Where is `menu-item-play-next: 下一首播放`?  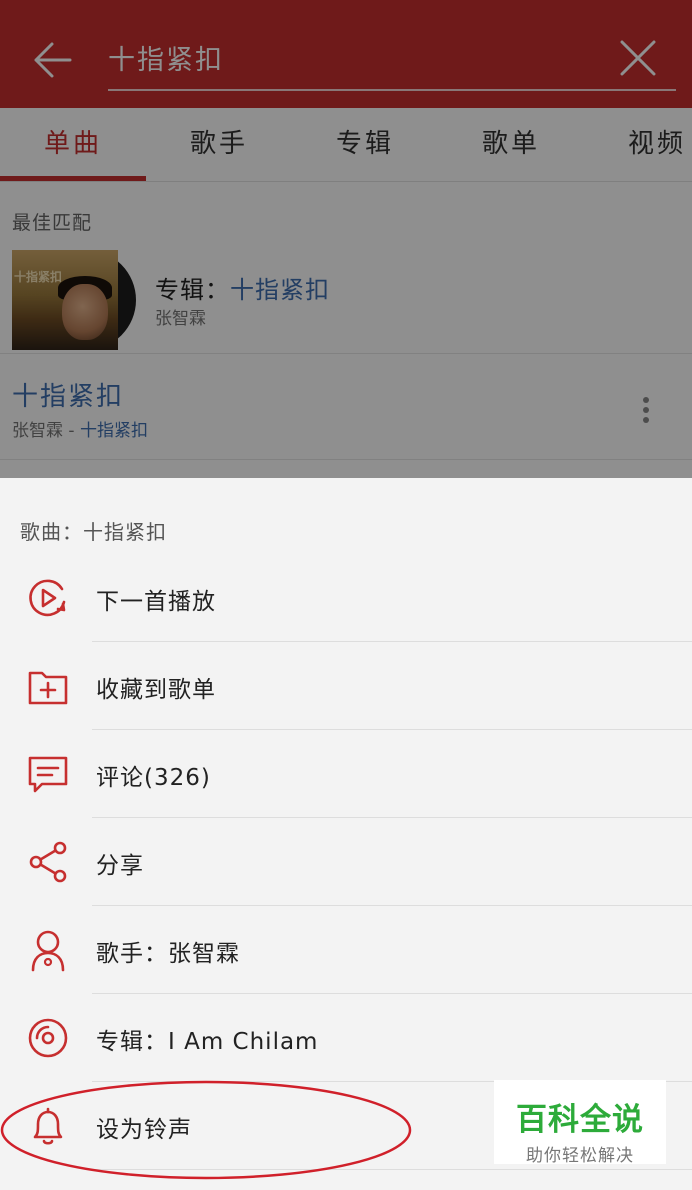 menu-item-play-next: 下一首播放 is located at coordinates (346, 598).